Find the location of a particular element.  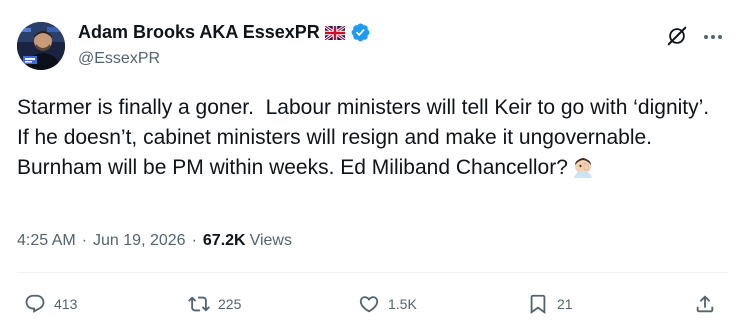

tweet-time: 4:25 AM is located at coordinates (46, 241).